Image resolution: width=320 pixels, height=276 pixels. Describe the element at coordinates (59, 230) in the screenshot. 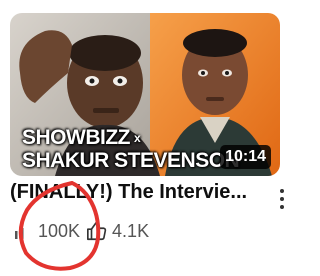

I see `view-count: 100K` at that location.